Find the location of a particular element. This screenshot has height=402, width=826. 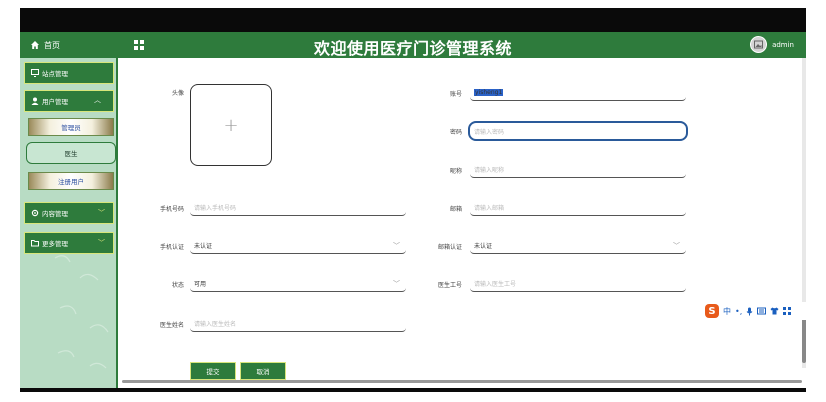

plus-icon: + is located at coordinates (231, 125).